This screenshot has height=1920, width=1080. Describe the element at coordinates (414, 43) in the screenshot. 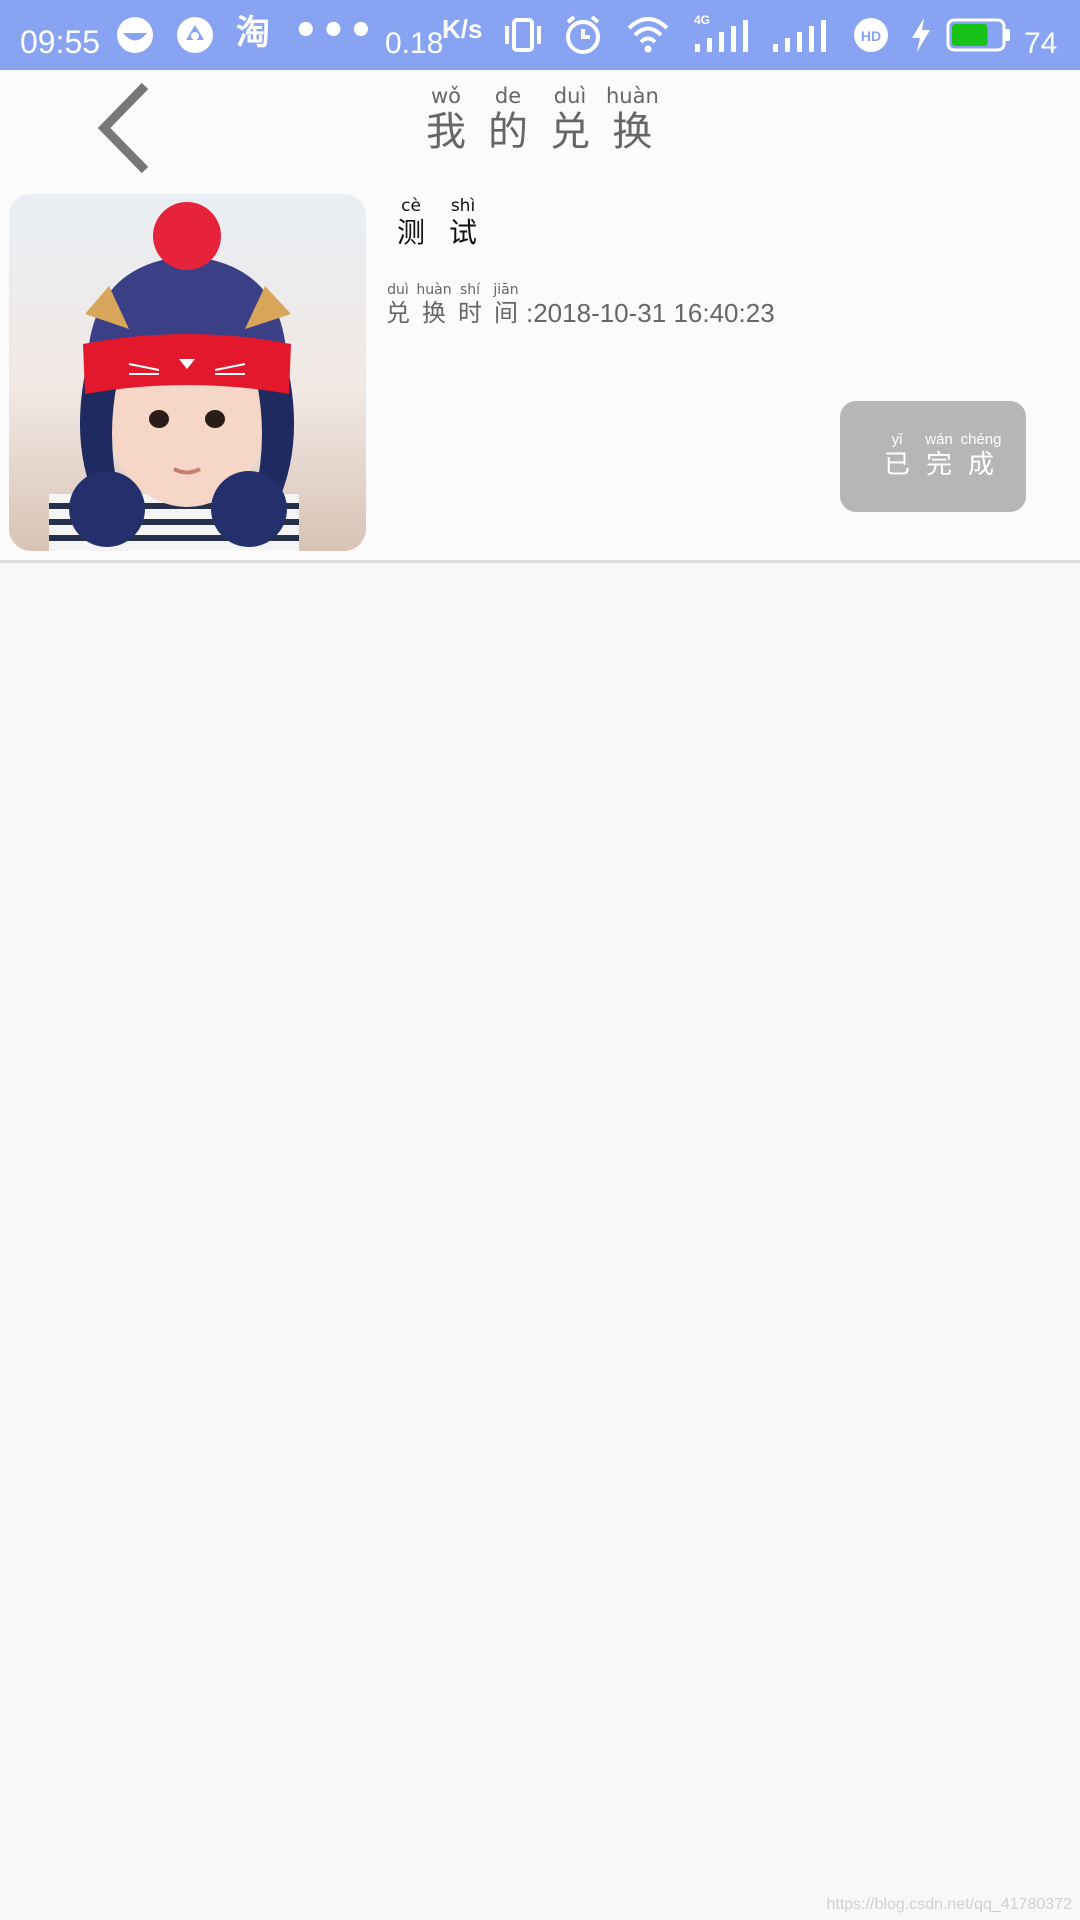

I see `net-speed: 0.18` at that location.